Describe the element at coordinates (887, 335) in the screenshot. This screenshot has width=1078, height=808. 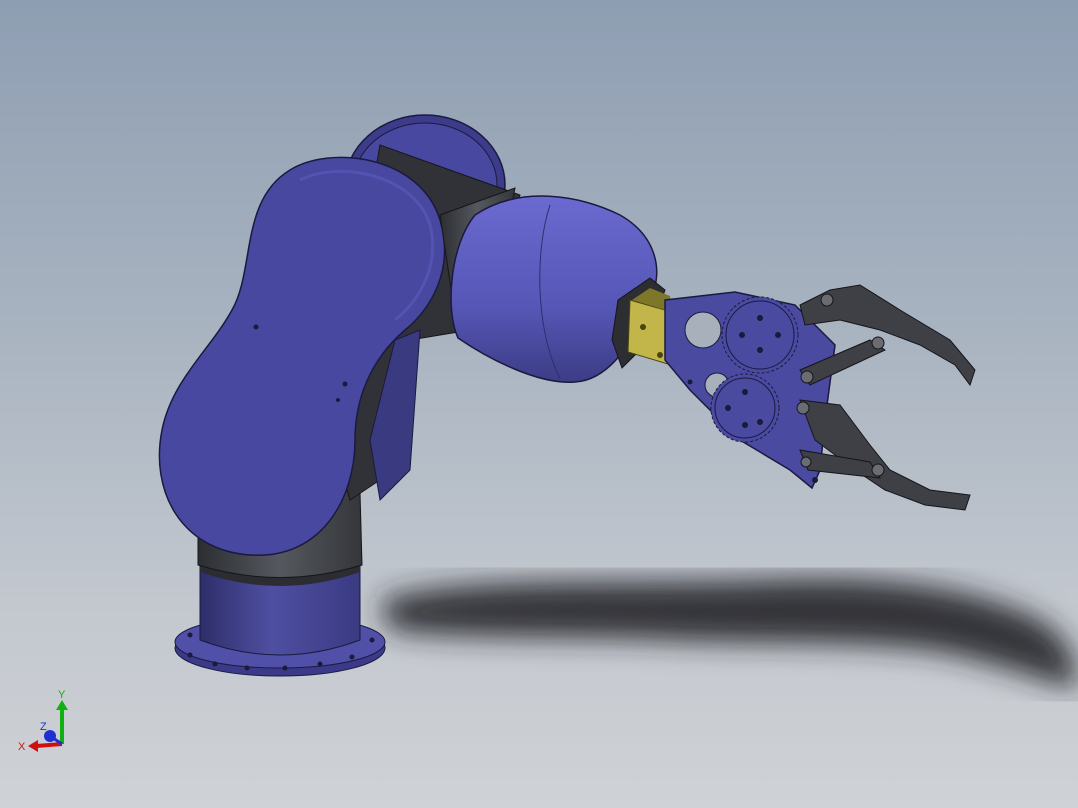
I see `upper-gripper-jaw` at that location.